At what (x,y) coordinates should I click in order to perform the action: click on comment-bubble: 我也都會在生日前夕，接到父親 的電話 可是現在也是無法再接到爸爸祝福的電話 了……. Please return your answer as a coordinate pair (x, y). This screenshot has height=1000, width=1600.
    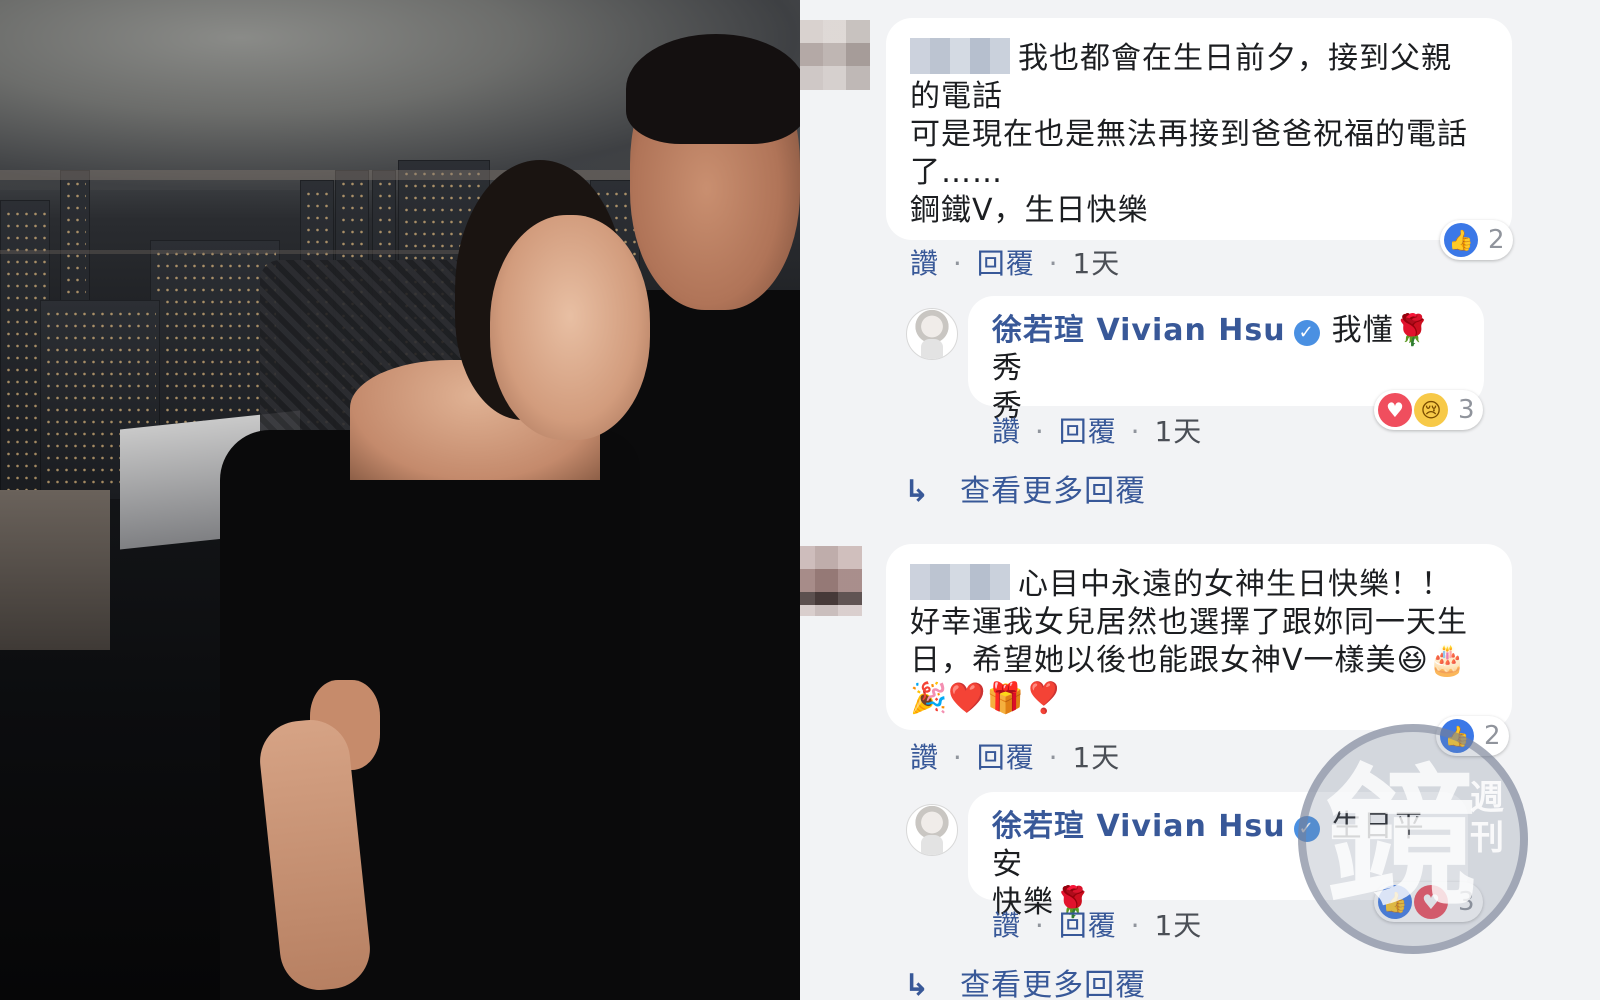
    Looking at the image, I should click on (1199, 129).